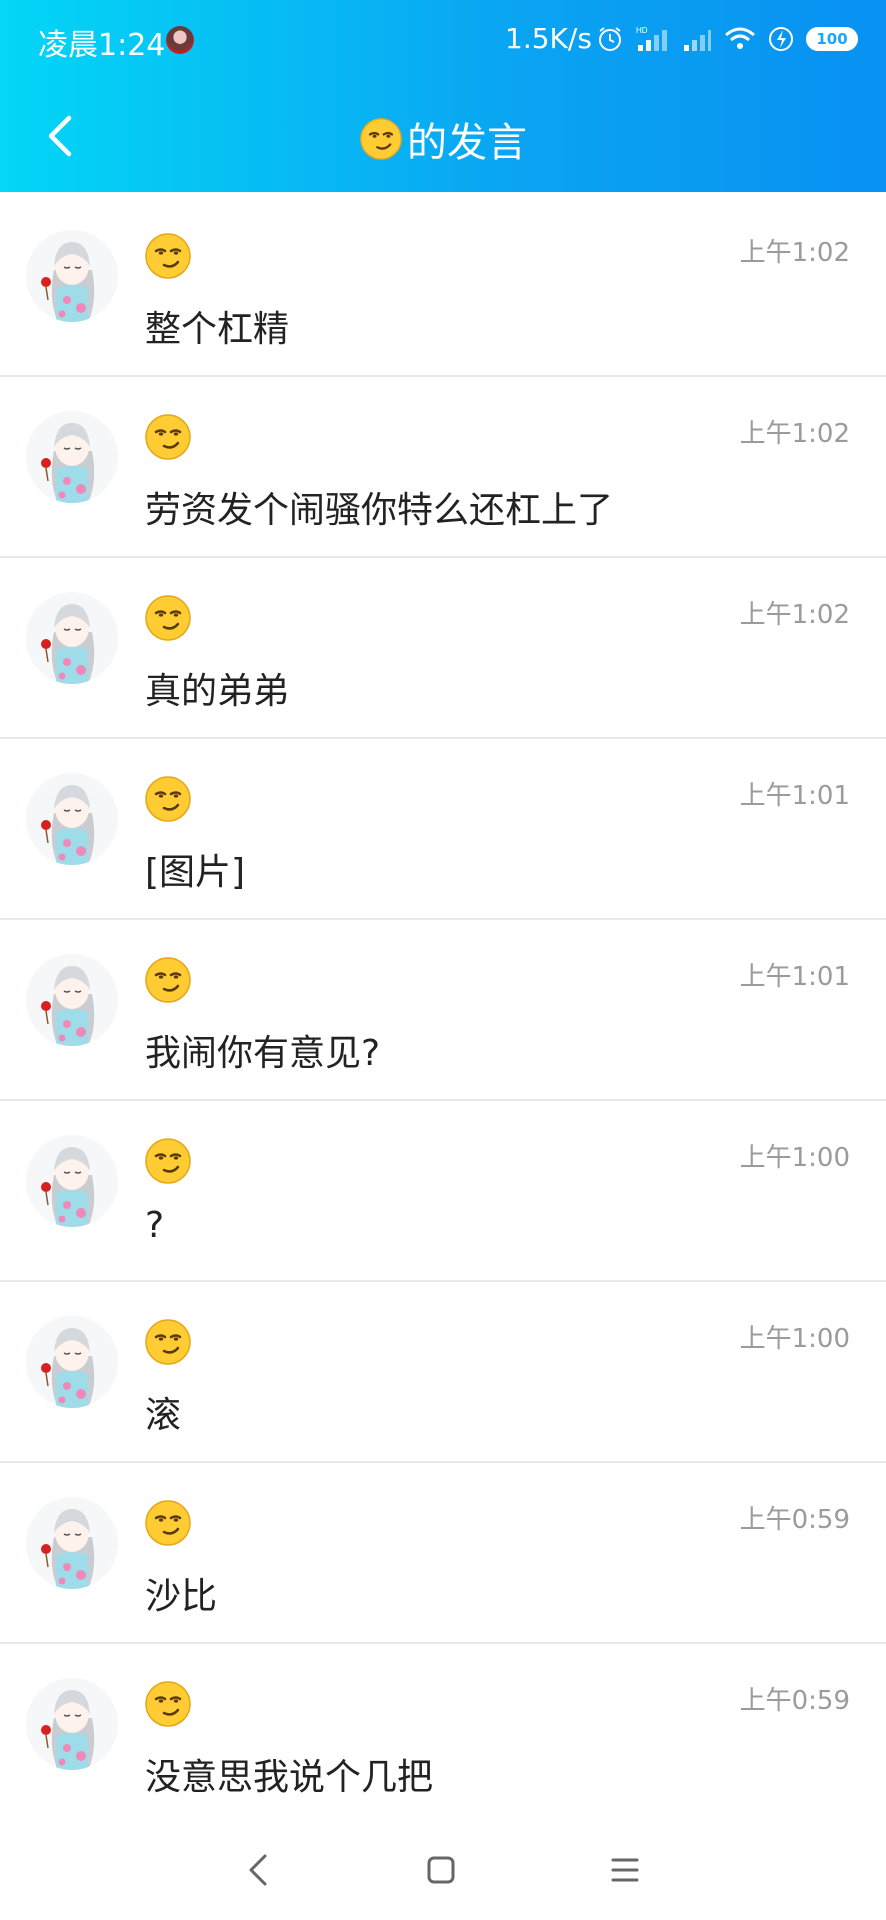  I want to click on message-item: 上午1:00 ?, so click(443, 1191).